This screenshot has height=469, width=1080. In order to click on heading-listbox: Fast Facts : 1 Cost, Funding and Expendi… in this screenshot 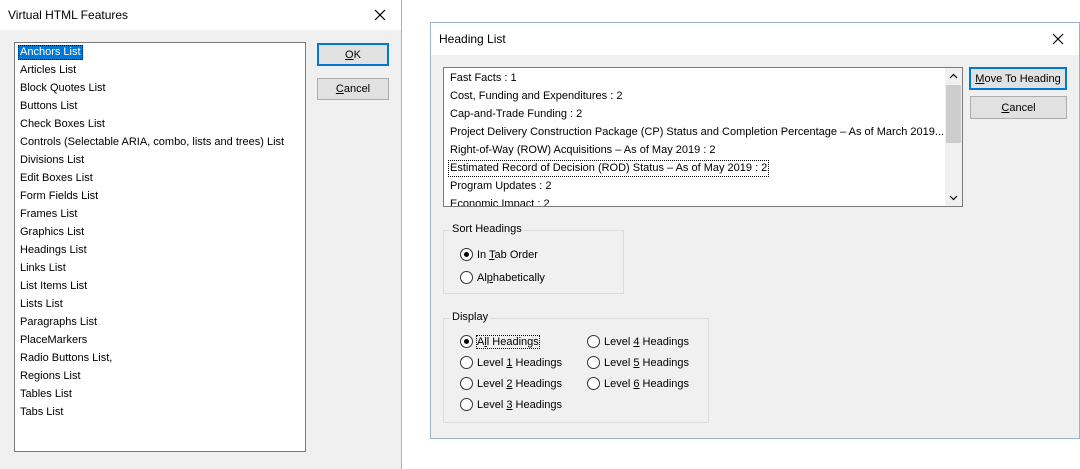, I will do `click(703, 137)`.